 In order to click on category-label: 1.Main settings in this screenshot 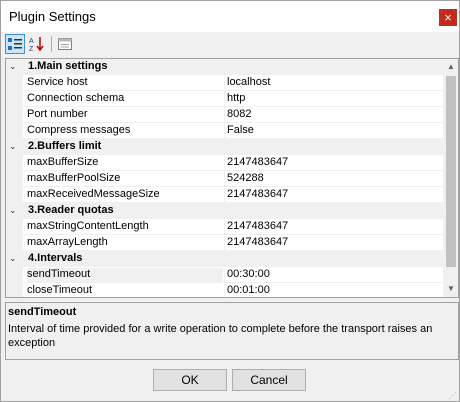, I will do `click(68, 66)`.